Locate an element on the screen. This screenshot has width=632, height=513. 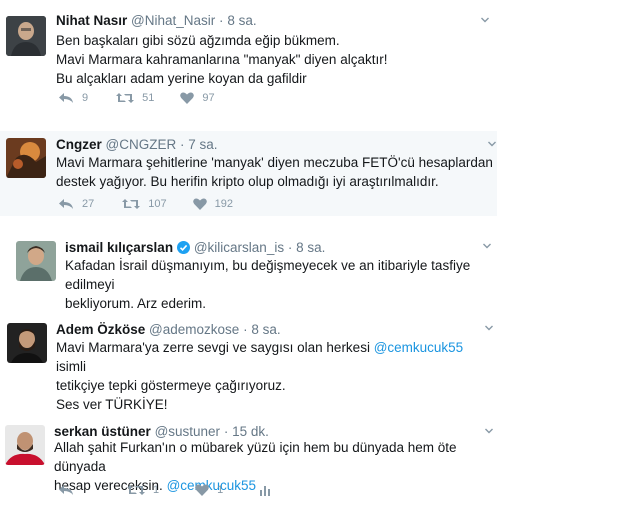
user-handle: @sustuner is located at coordinates (187, 431).